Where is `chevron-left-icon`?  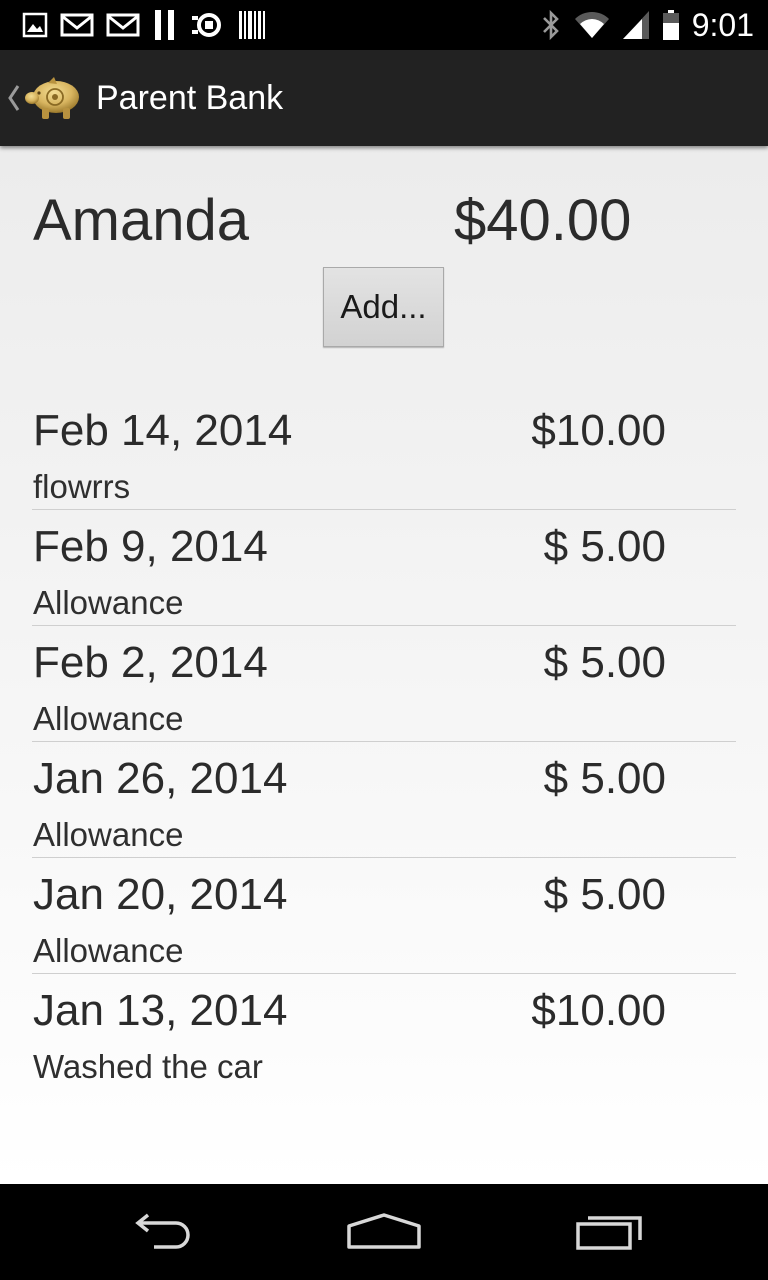 chevron-left-icon is located at coordinates (14, 98).